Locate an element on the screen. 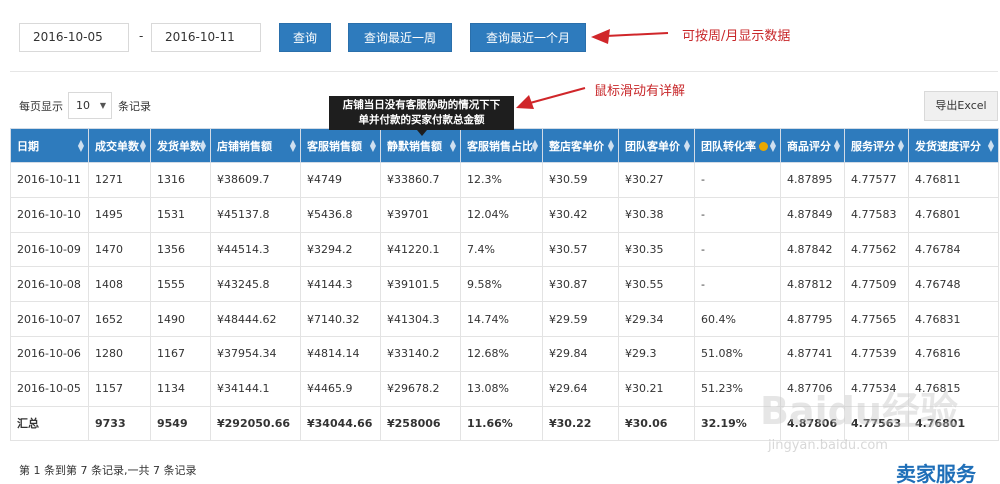  table-cell: 1271 is located at coordinates (119, 180).